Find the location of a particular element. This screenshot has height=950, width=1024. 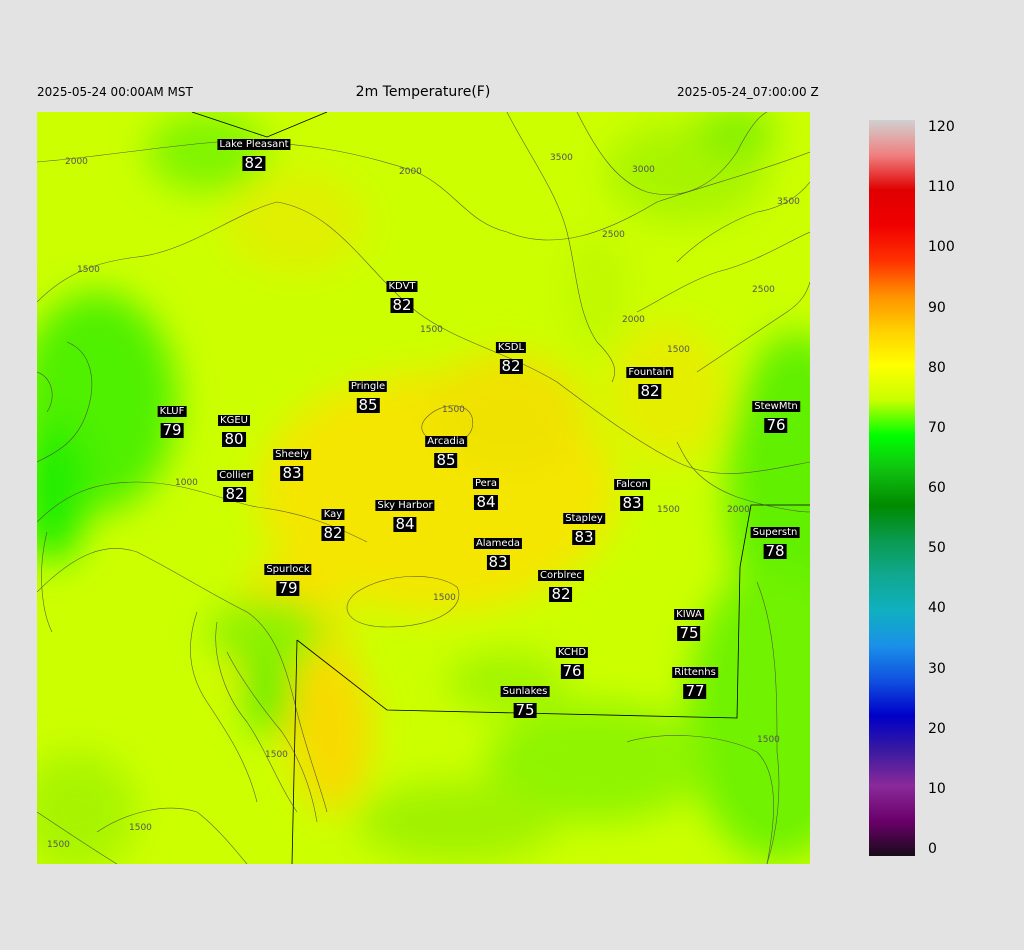

station-temperature: 80 is located at coordinates (234, 439).